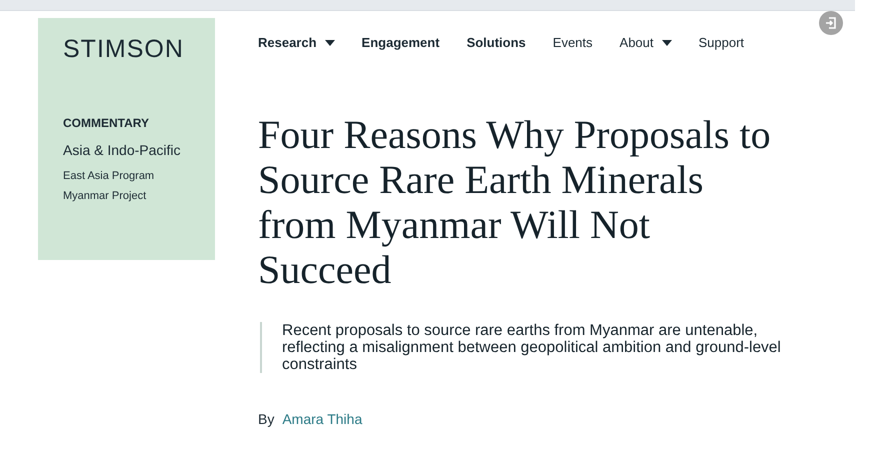 The width and height of the screenshot is (879, 450). I want to click on logo: STIMSON, so click(139, 49).